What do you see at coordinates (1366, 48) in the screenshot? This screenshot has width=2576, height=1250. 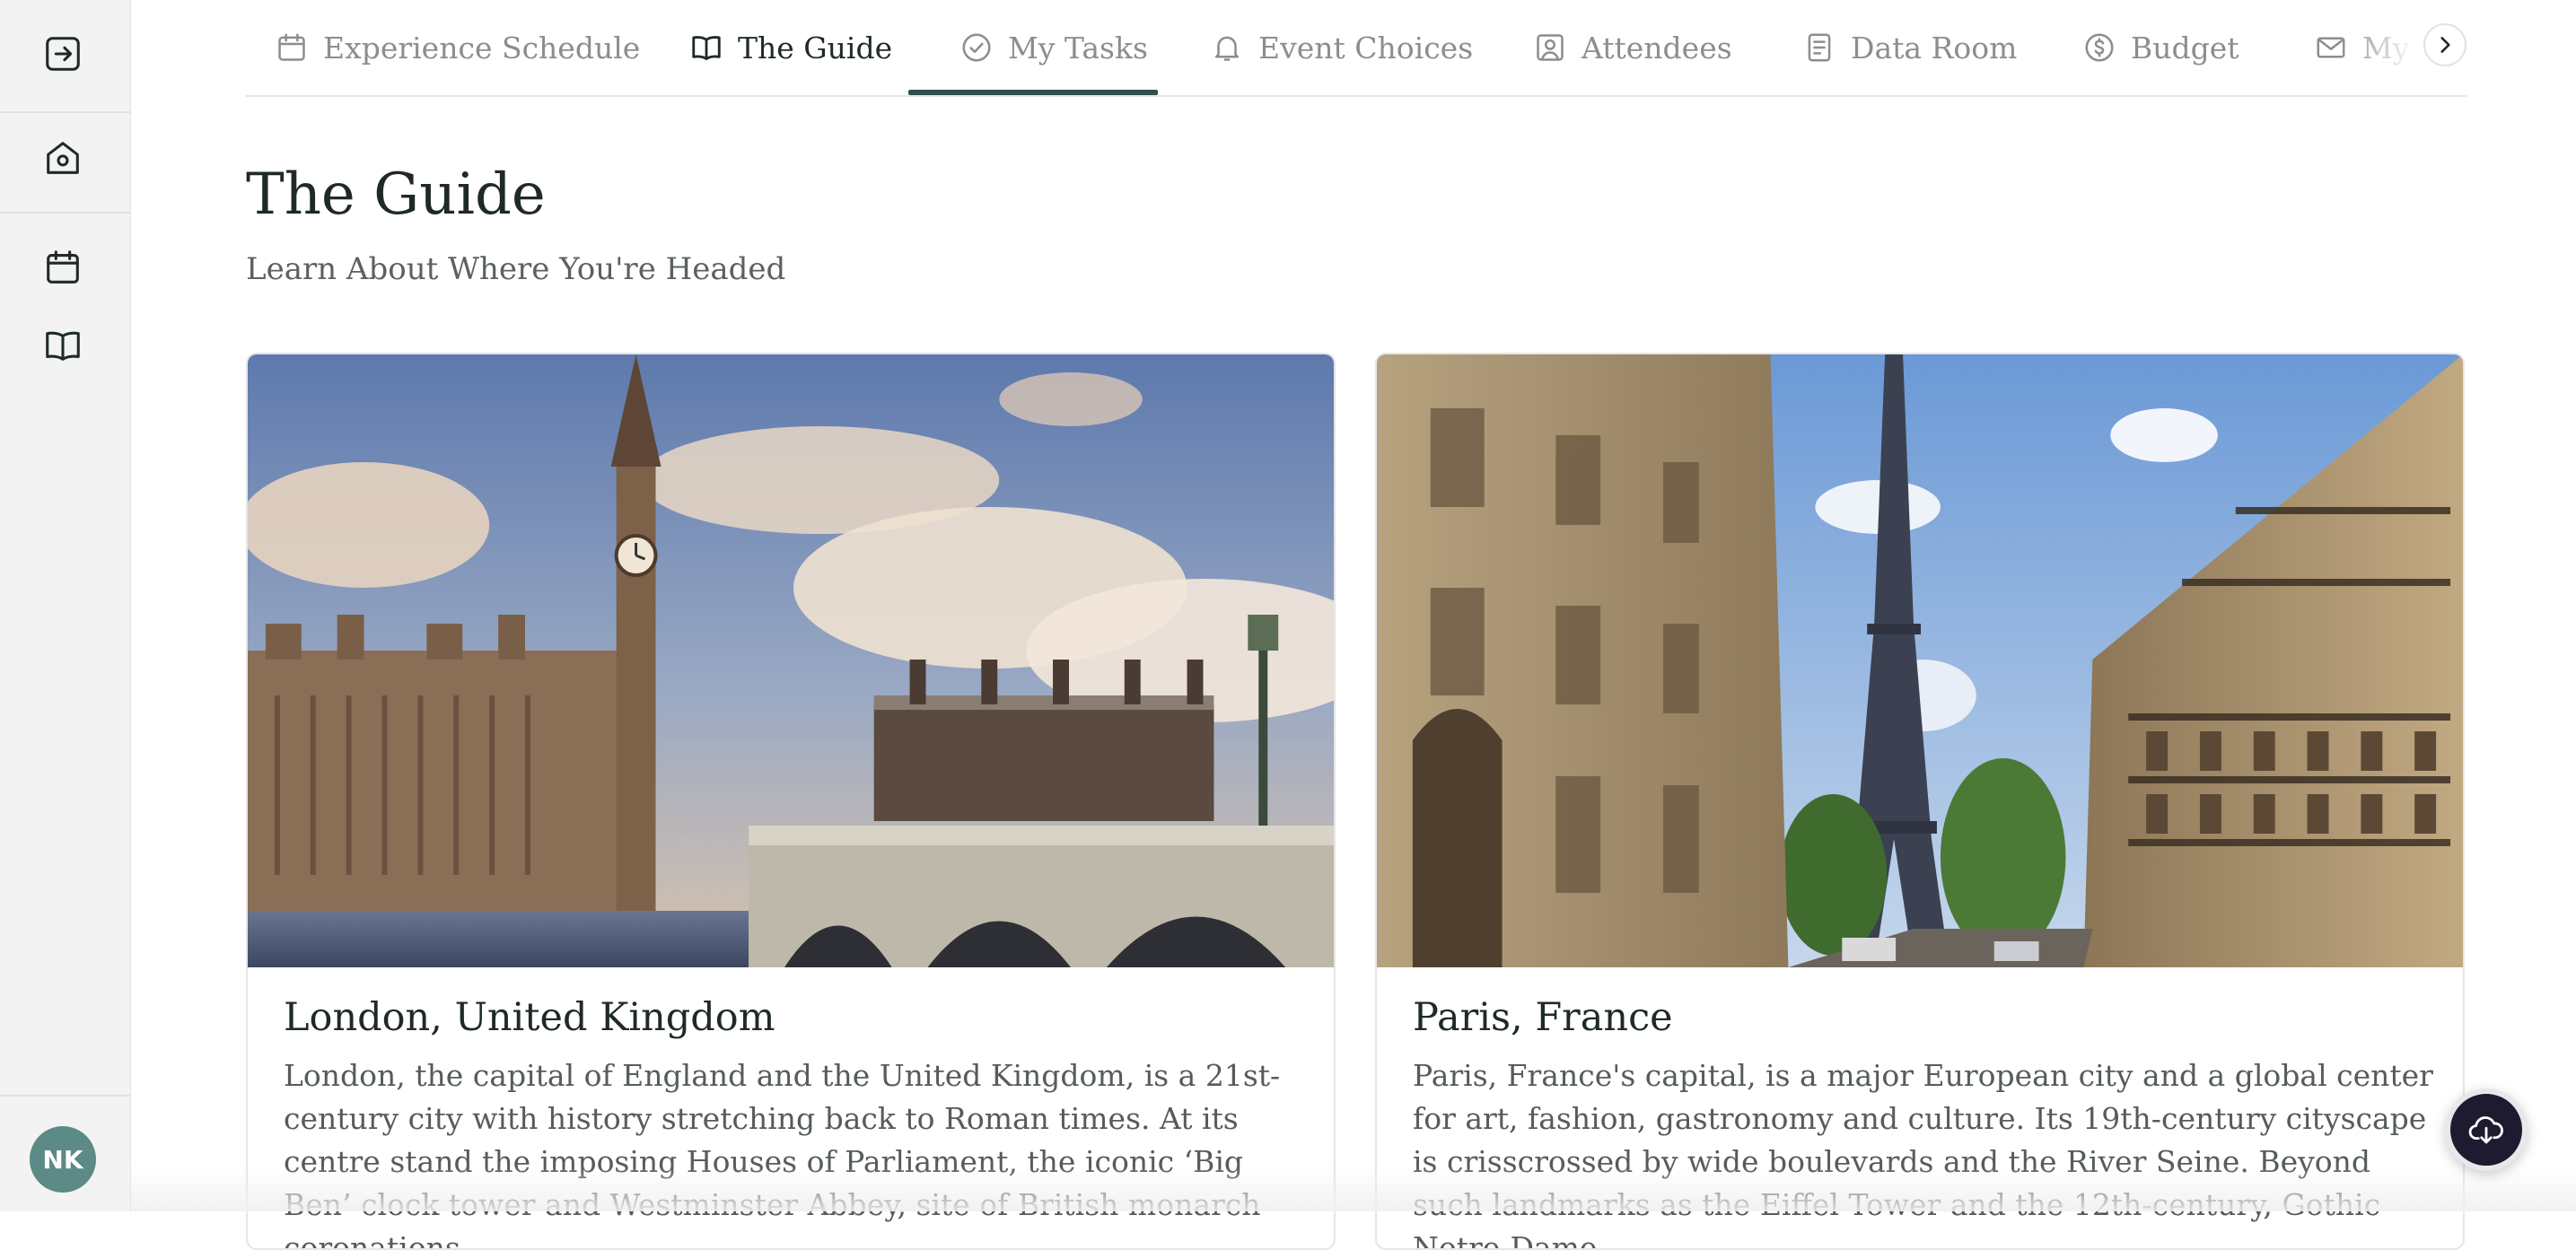 I see `tab-label: Event Choices` at bounding box center [1366, 48].